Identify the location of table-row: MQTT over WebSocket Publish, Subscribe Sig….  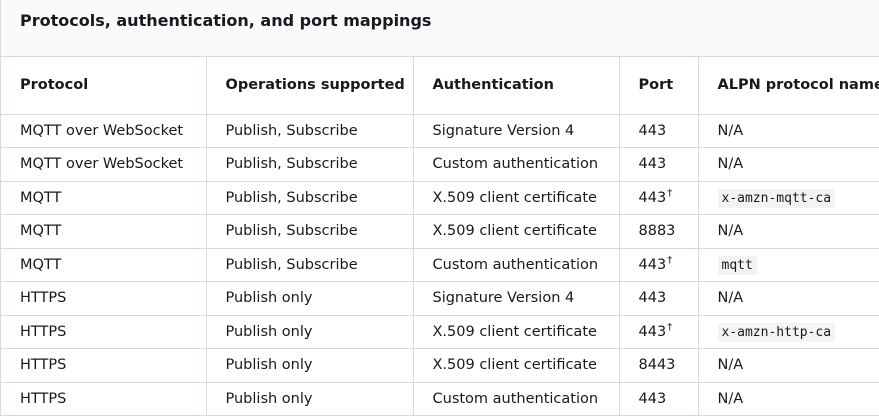
(440, 131).